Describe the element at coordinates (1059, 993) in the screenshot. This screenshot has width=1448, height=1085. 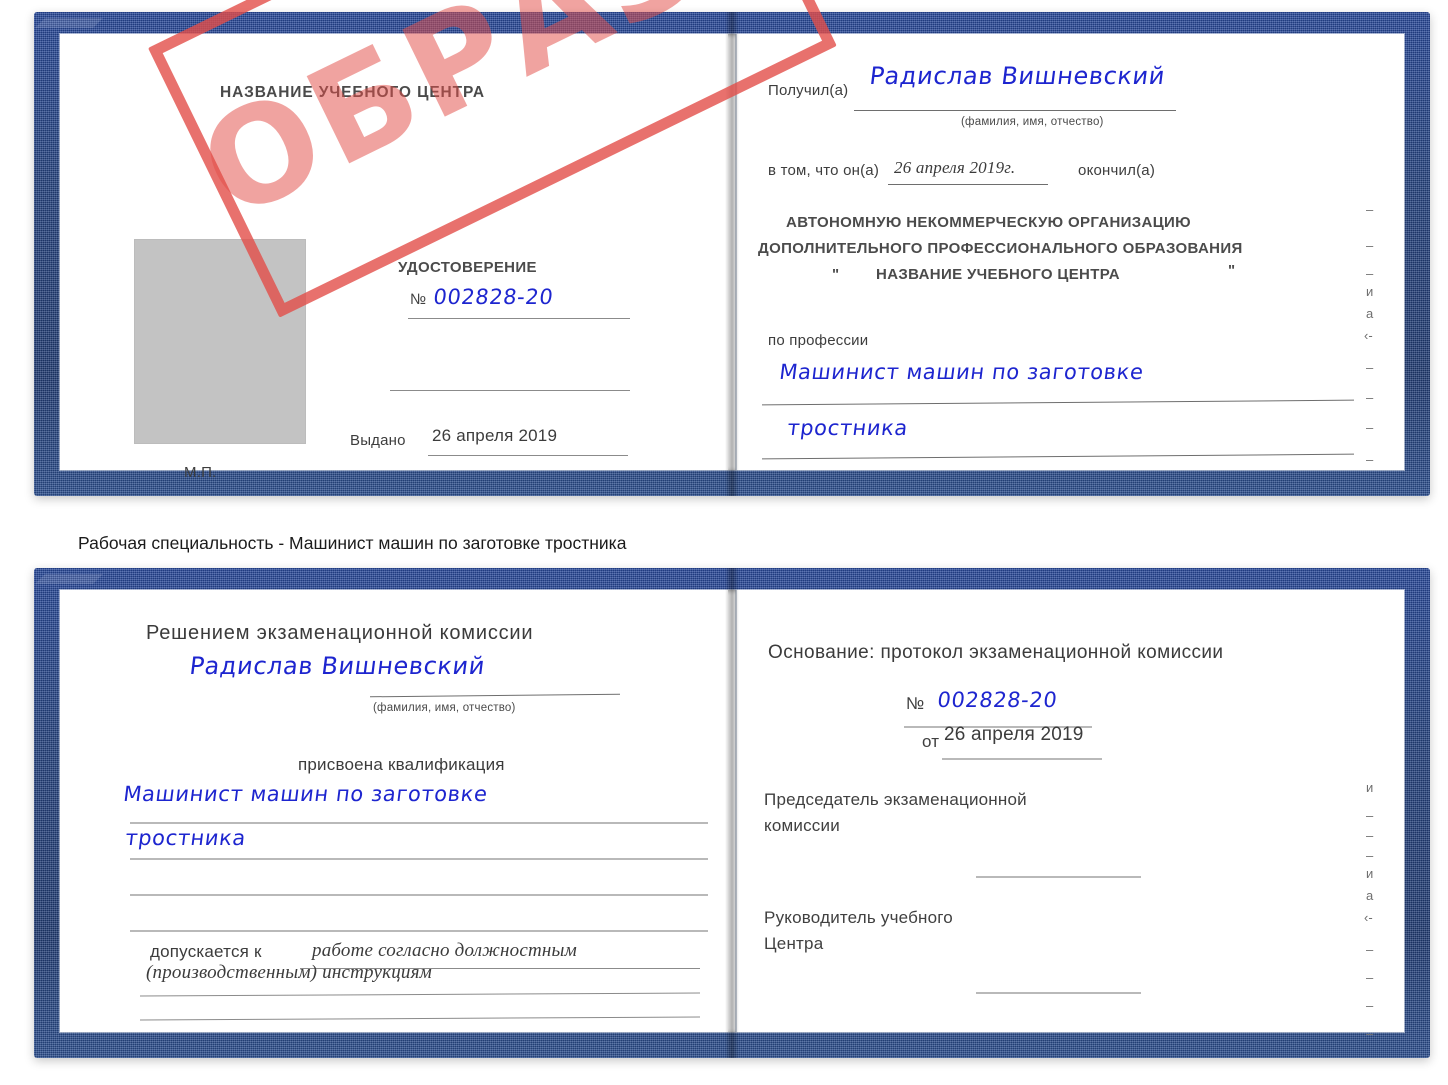
I see `head-signature-rule` at that location.